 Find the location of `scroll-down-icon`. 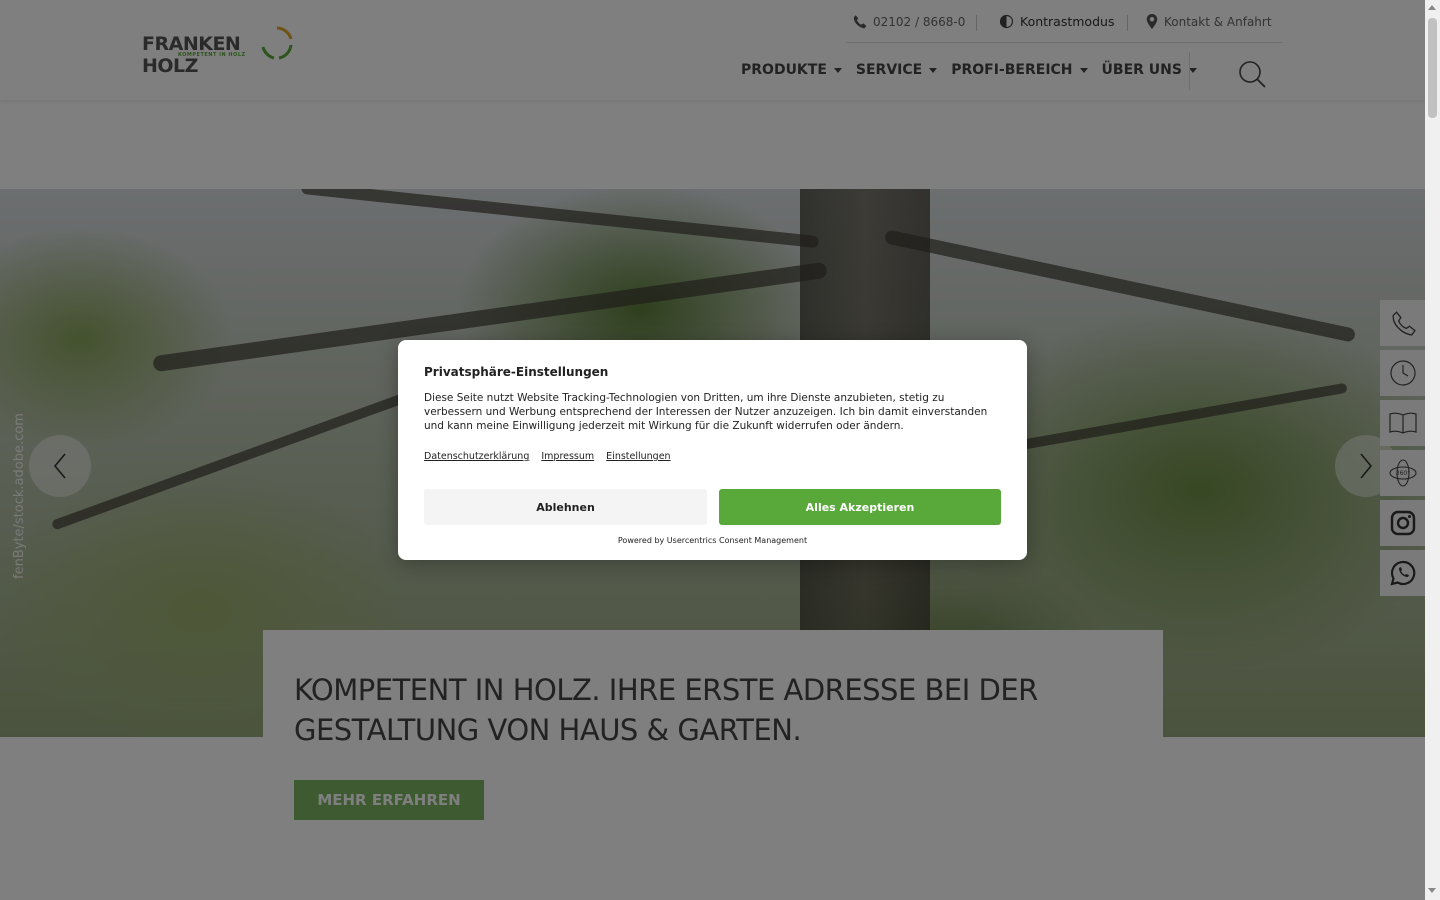

scroll-down-icon is located at coordinates (1432, 890).